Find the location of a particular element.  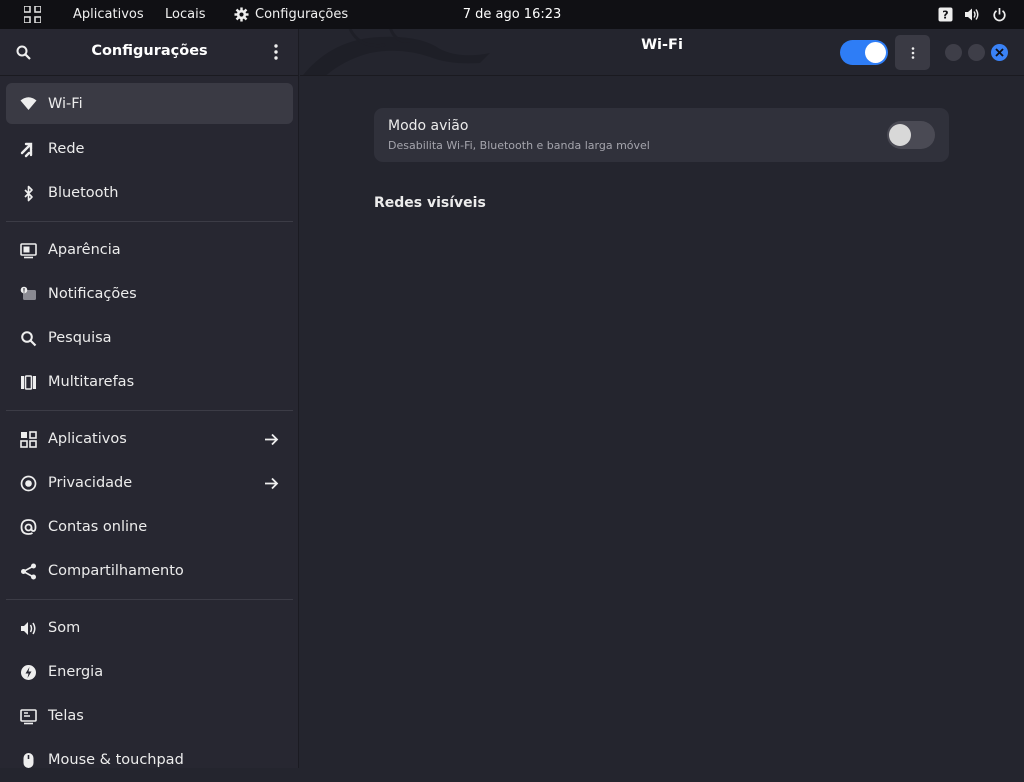

sidebar-header: Configurações is located at coordinates (149, 52).